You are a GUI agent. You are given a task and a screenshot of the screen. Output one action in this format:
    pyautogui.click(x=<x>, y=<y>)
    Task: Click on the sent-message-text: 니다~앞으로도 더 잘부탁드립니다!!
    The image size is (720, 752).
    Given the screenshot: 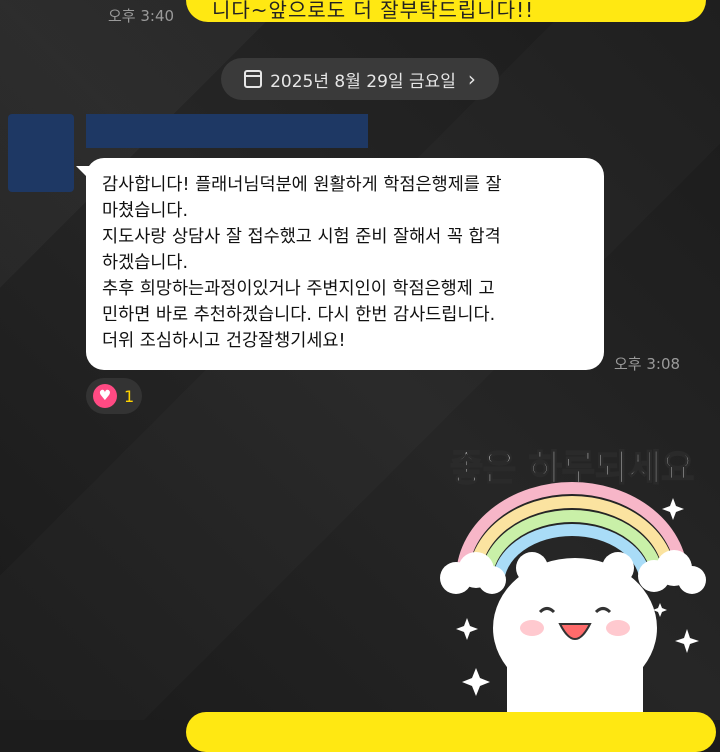 What is the action you would take?
    pyautogui.click(x=373, y=11)
    